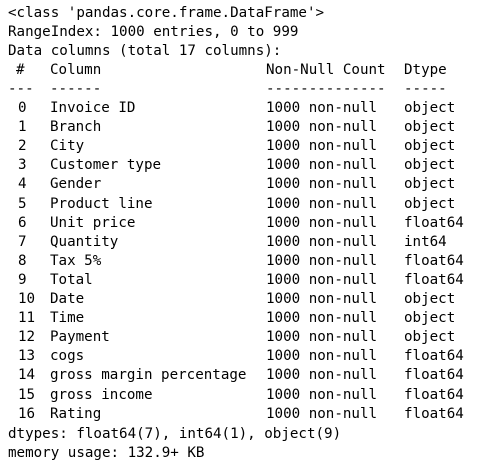 The image size is (477, 472). I want to click on header-non-null-count: Non-Null Count, so click(326, 70).